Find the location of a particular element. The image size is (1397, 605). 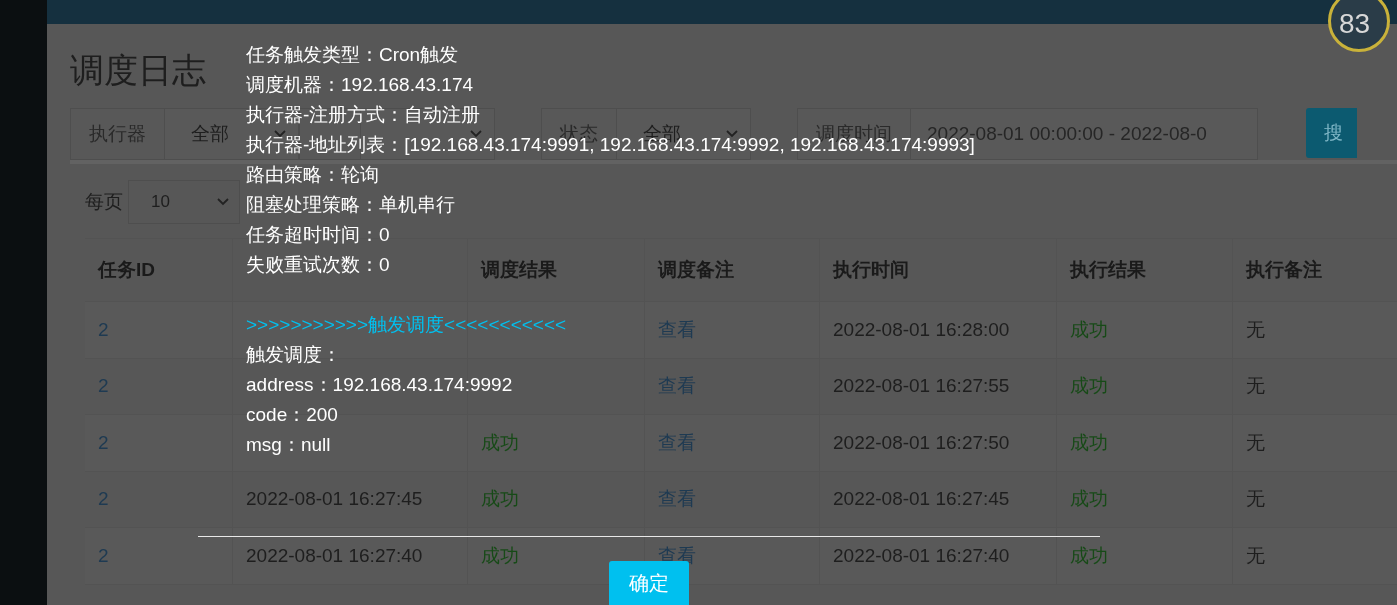

log-line: msg：null is located at coordinates (288, 444).